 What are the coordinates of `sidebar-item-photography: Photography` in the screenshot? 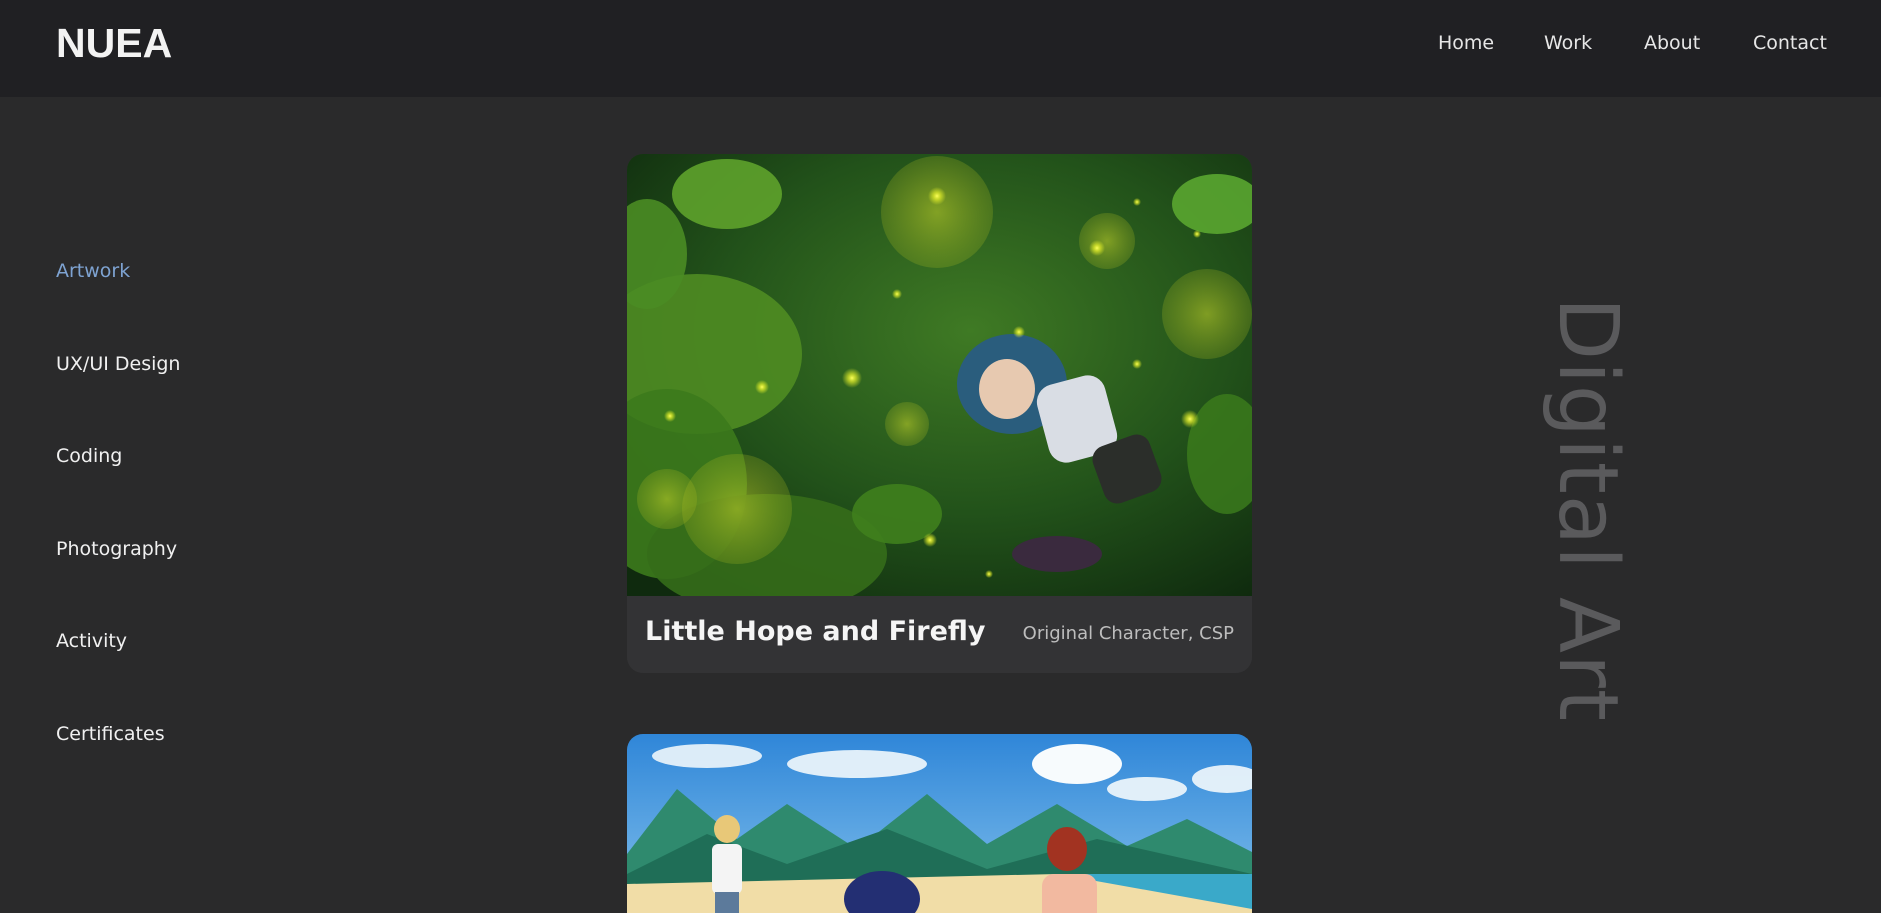 It's located at (116, 549).